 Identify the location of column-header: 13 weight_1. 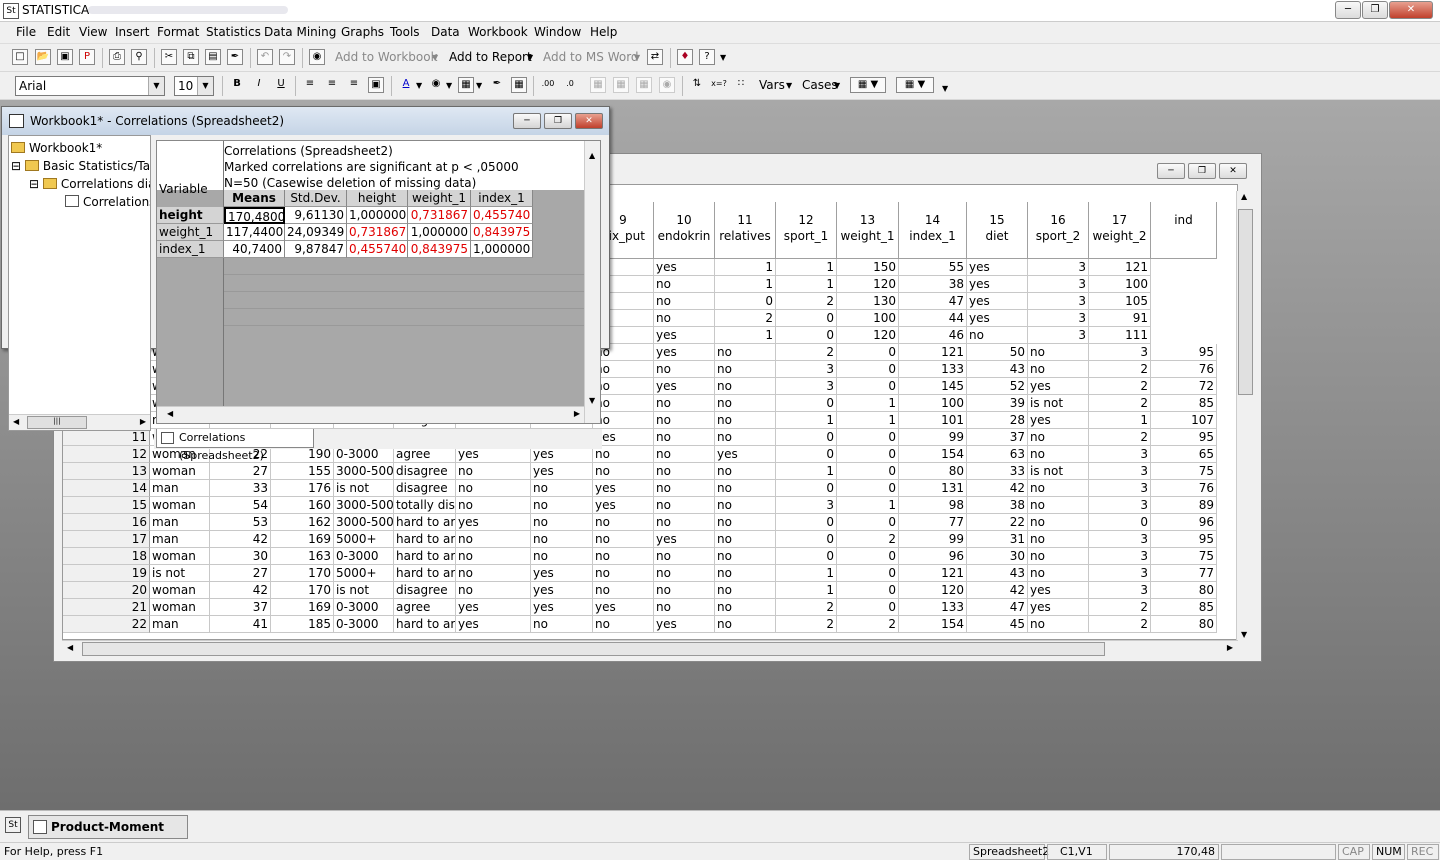
(868, 230).